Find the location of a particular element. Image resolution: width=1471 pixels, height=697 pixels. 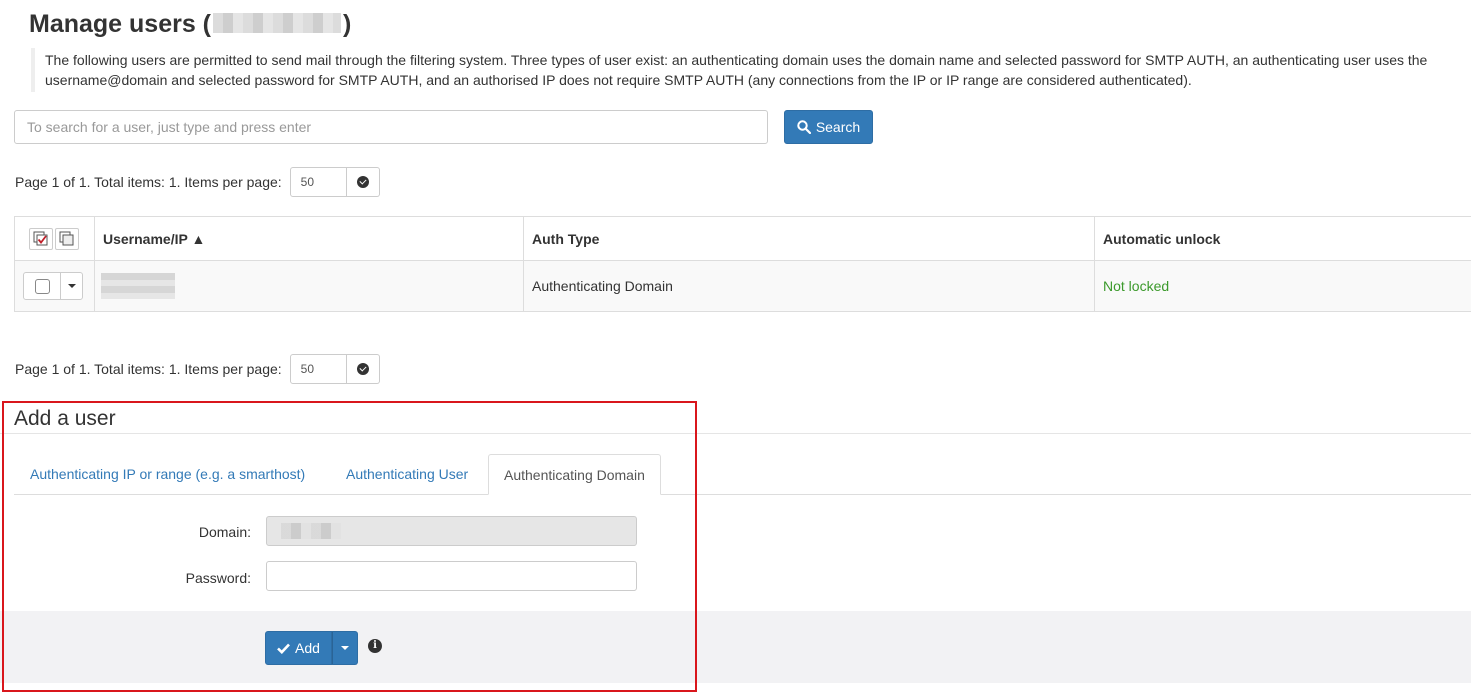

row-actions-dropdown is located at coordinates (71, 286).